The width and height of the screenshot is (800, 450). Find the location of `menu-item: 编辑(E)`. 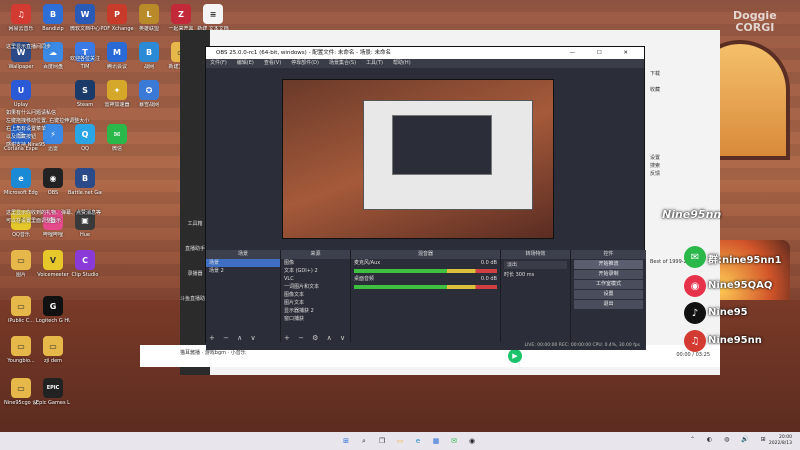

menu-item: 编辑(E) is located at coordinates (245, 63).